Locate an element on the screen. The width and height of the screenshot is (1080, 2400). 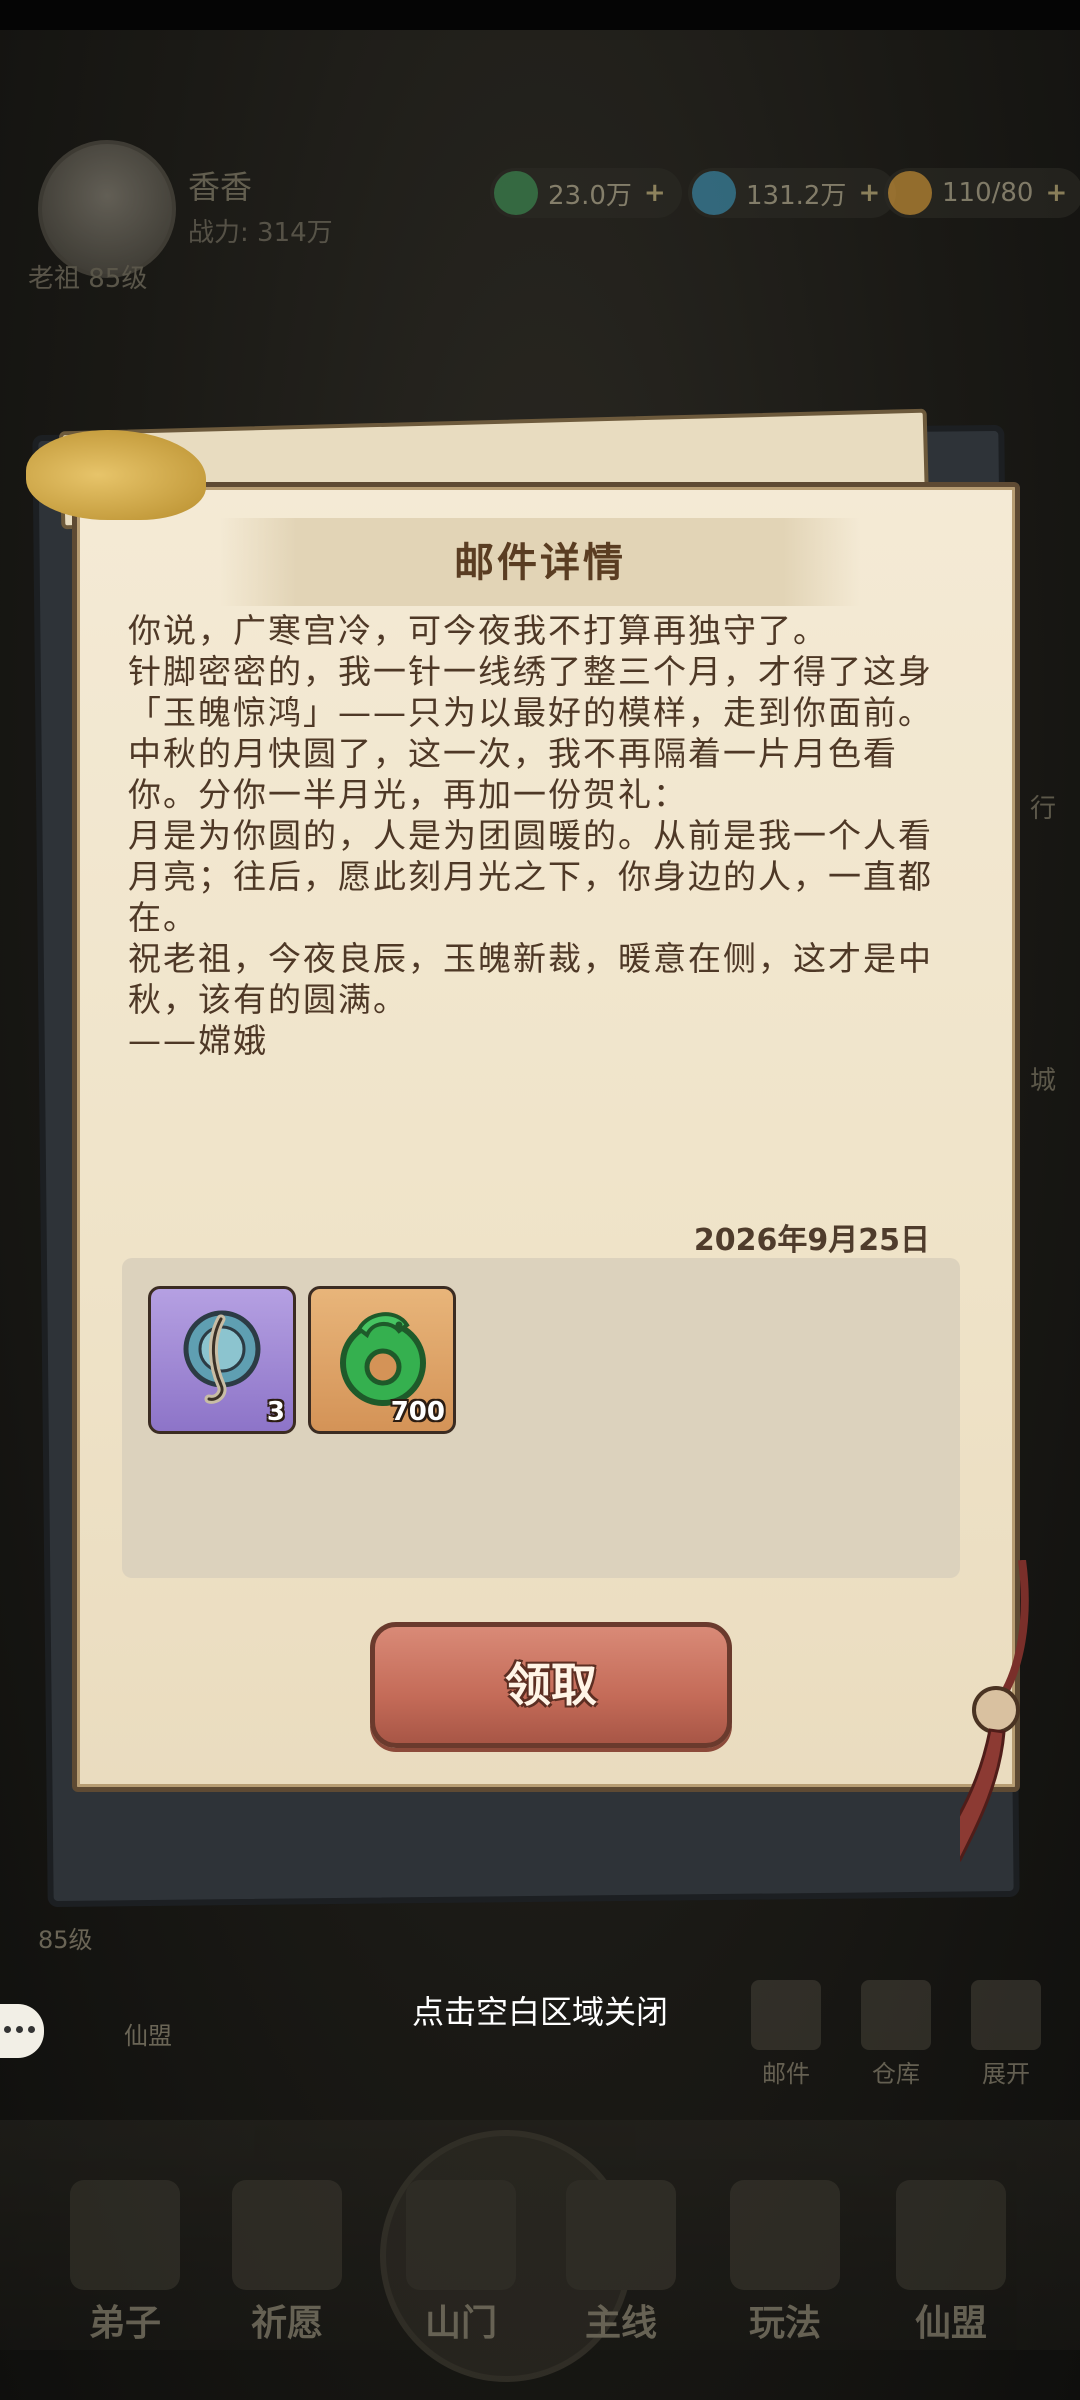
side-label-right-1: 行 is located at coordinates (1043, 809).